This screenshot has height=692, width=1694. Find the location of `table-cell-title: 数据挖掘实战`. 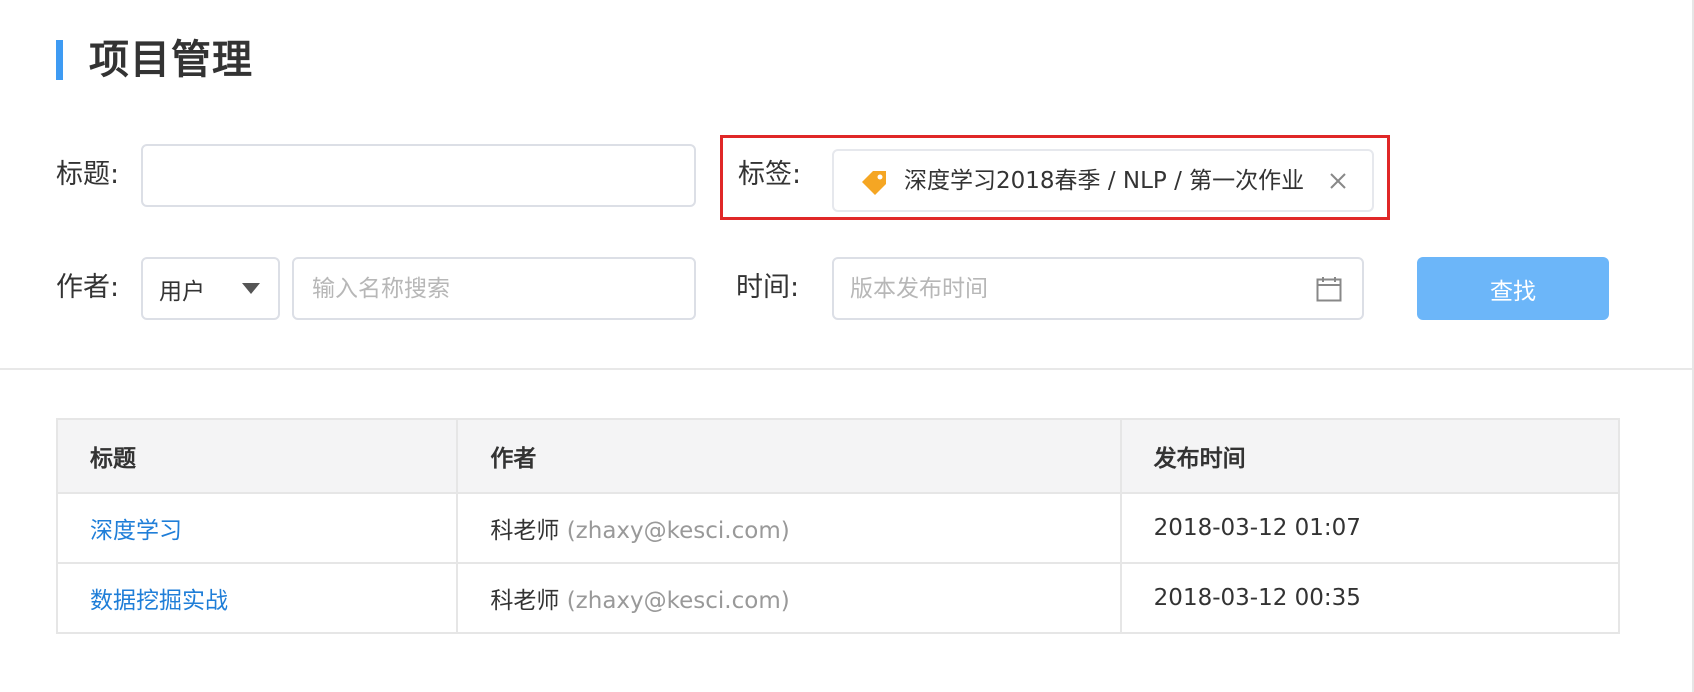

table-cell-title: 数据挖掘实战 is located at coordinates (257, 598).